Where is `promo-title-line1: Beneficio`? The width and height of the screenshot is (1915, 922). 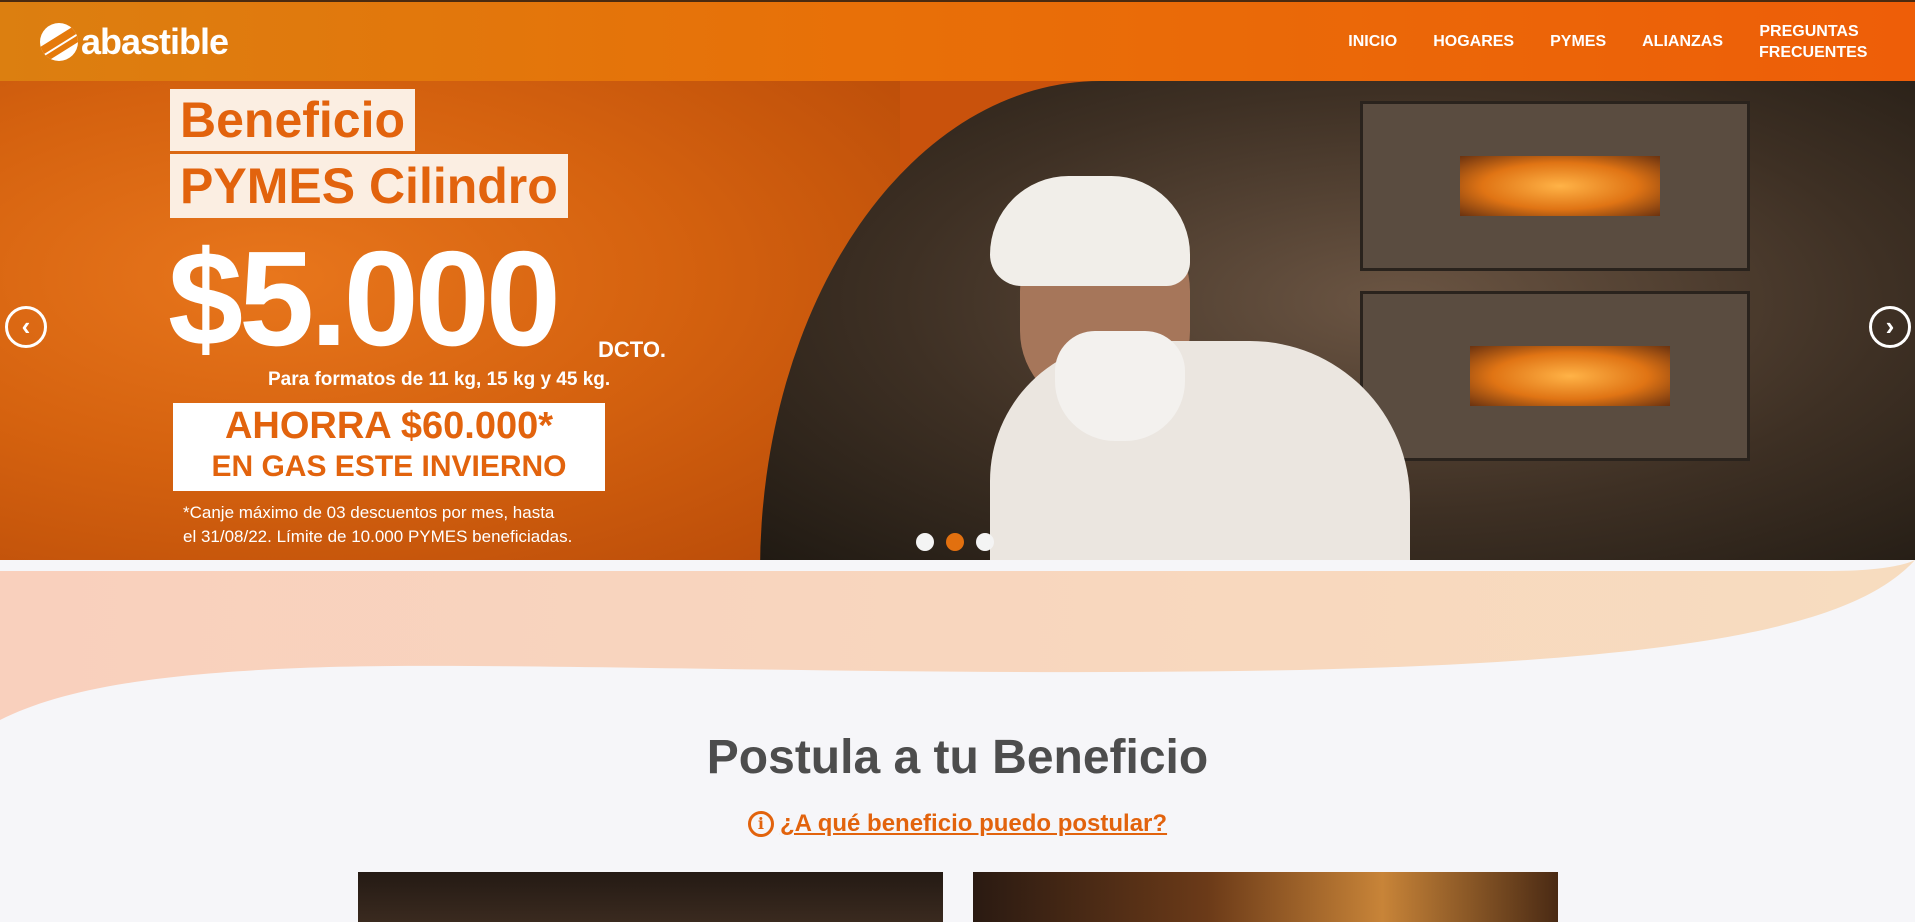
promo-title-line1: Beneficio is located at coordinates (293, 120).